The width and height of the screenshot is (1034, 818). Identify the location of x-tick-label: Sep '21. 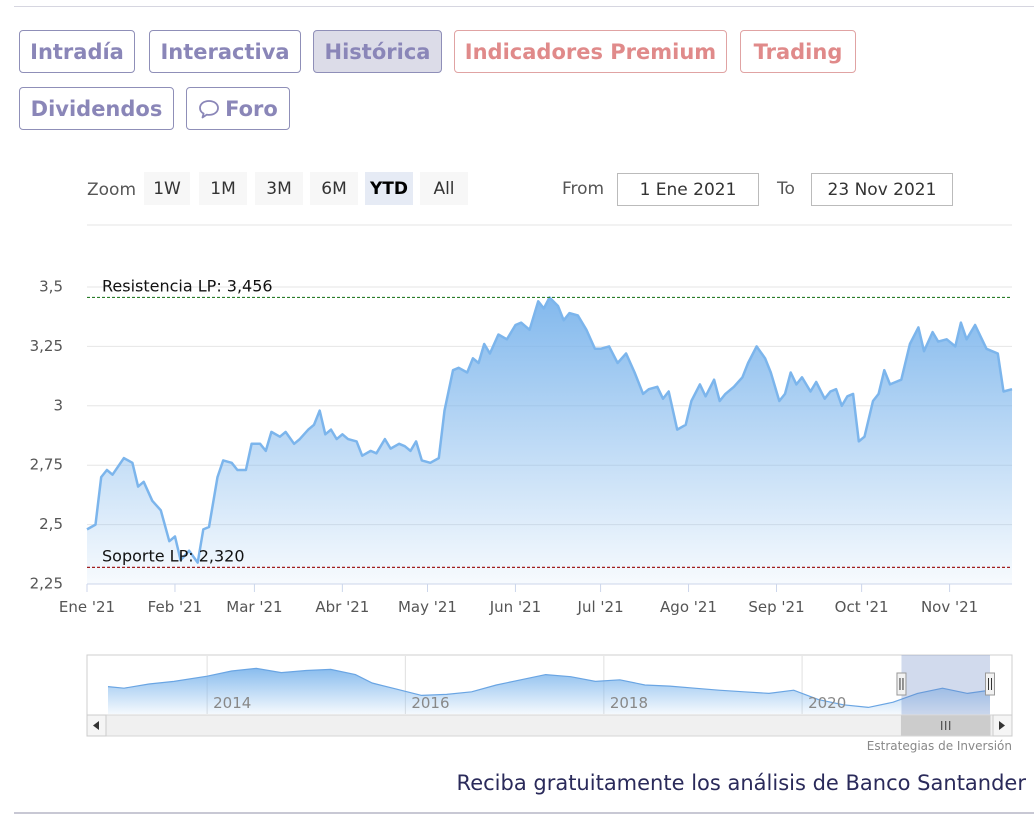
(776, 607).